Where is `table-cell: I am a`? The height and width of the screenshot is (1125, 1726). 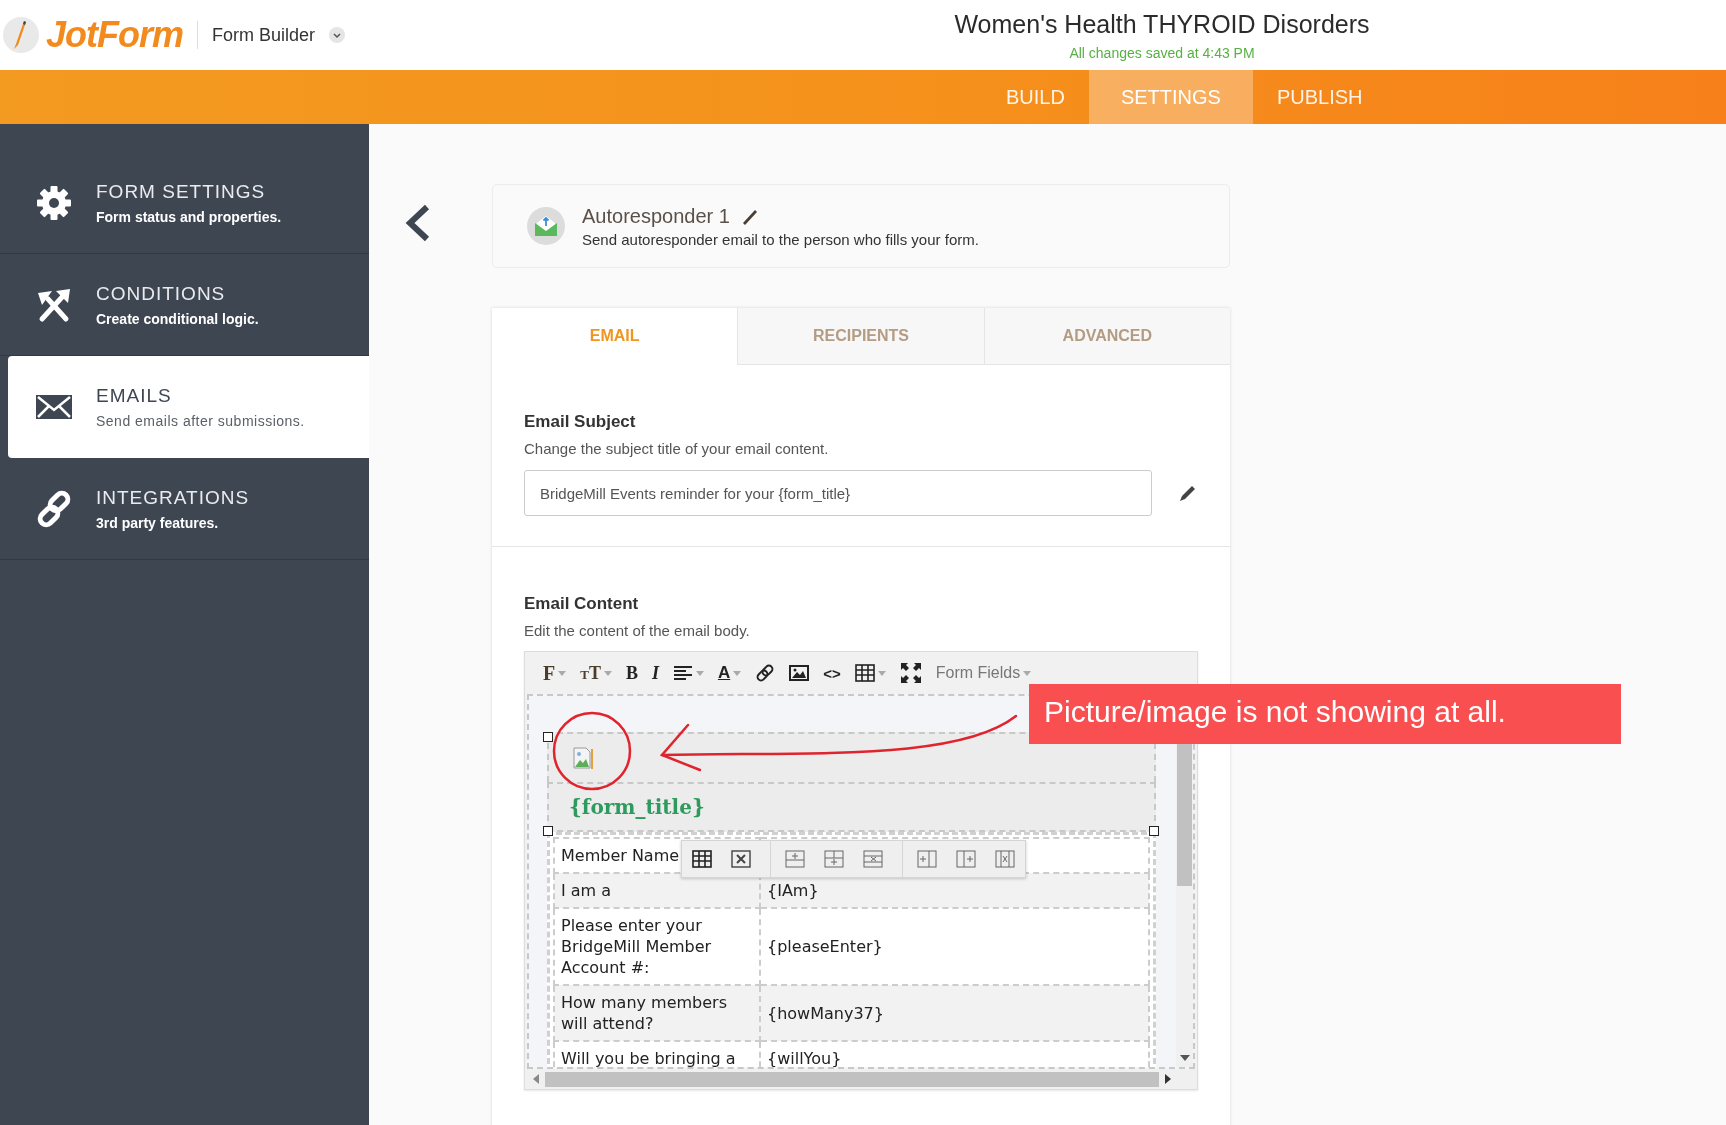
table-cell: I am a is located at coordinates (657, 890).